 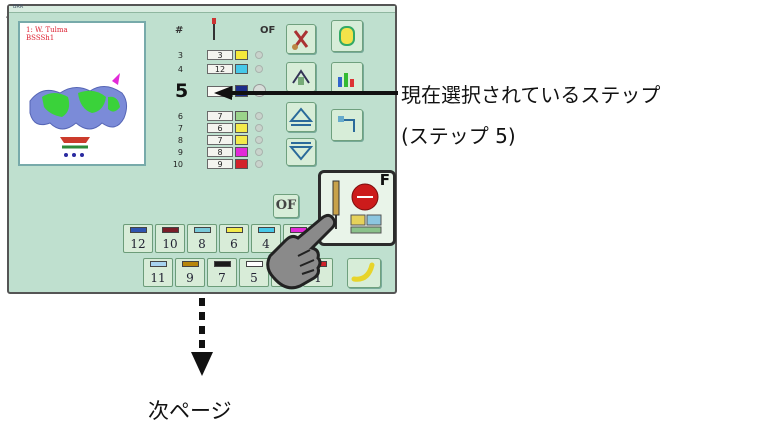 I want to click on thread-button: 7, so click(x=222, y=272).